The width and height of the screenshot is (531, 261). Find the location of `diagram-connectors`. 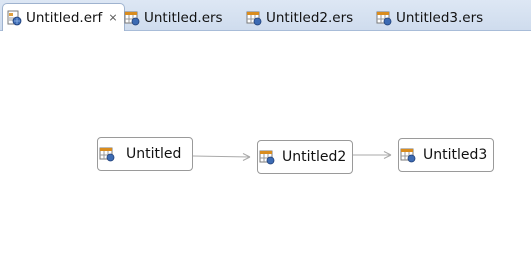

diagram-connectors is located at coordinates (292, 156).